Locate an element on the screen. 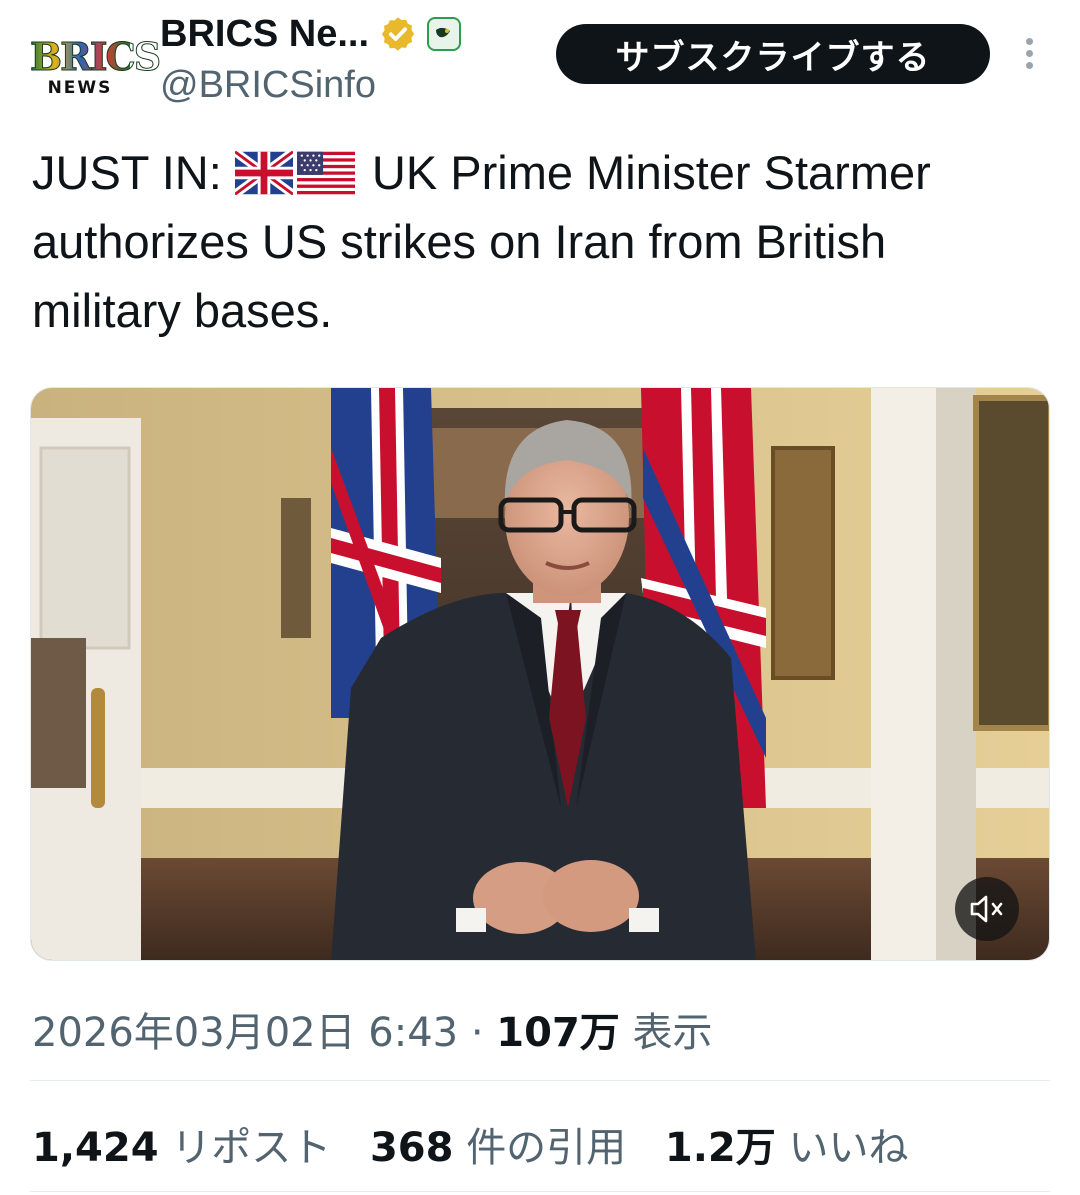 Image resolution: width=1080 pixels, height=1195 pixels. volume-muted-icon is located at coordinates (987, 909).